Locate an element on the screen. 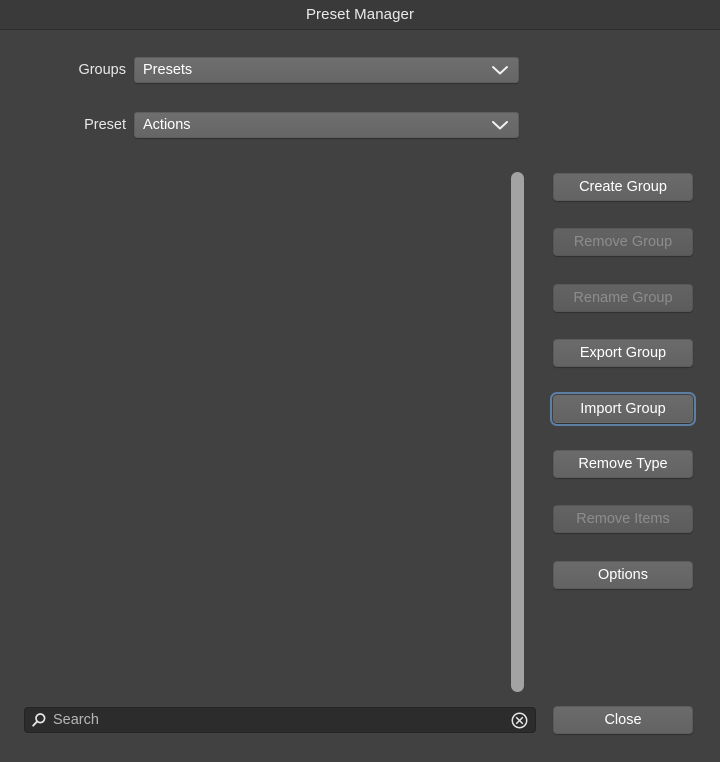 The image size is (720, 762). options-button: Options is located at coordinates (623, 575).